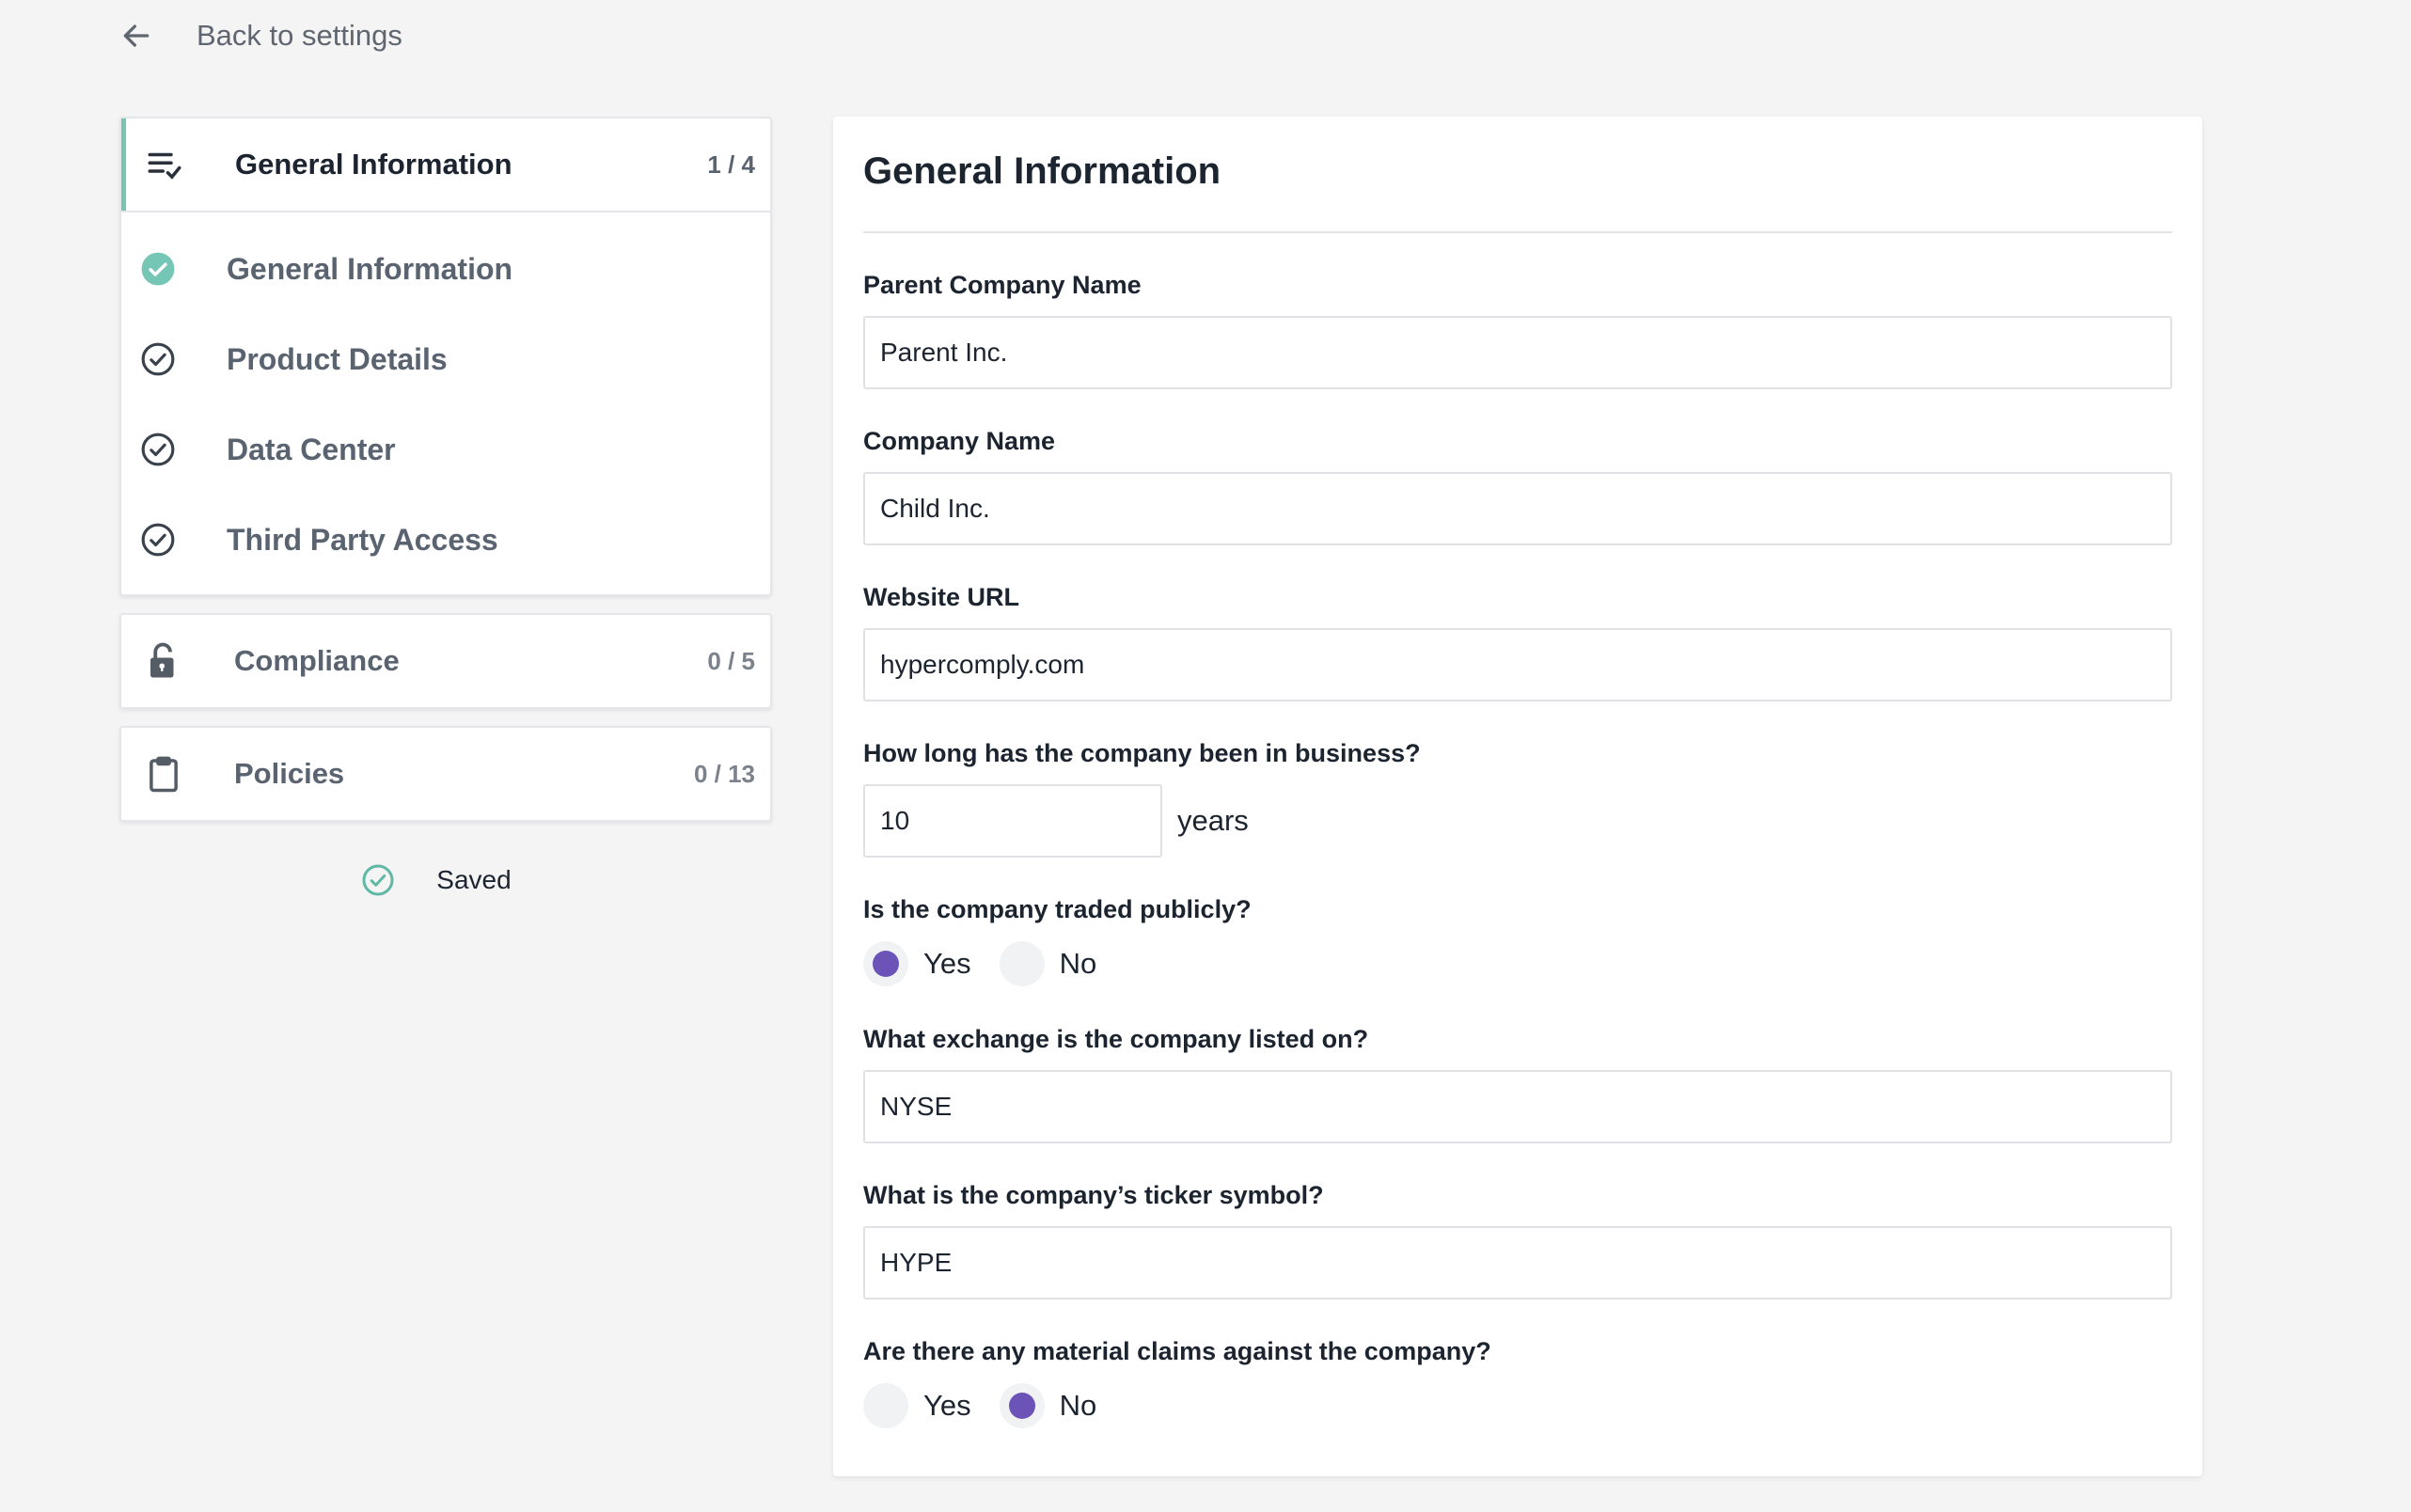 This screenshot has height=1512, width=2411. Describe the element at coordinates (1022, 1405) in the screenshot. I see `claims-no-radio` at that location.